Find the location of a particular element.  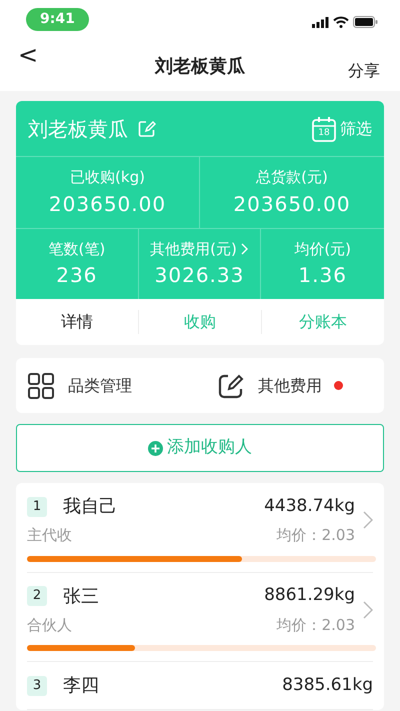

buyer-name: 张三 is located at coordinates (81, 596).